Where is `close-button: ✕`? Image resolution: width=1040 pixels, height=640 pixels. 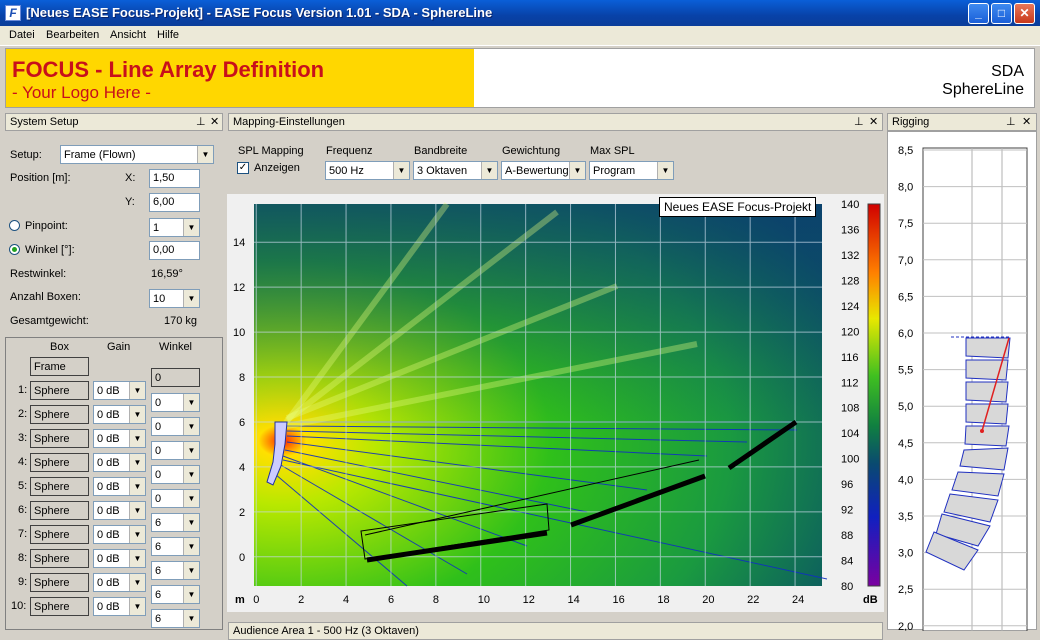
close-button: ✕ is located at coordinates (1024, 13).